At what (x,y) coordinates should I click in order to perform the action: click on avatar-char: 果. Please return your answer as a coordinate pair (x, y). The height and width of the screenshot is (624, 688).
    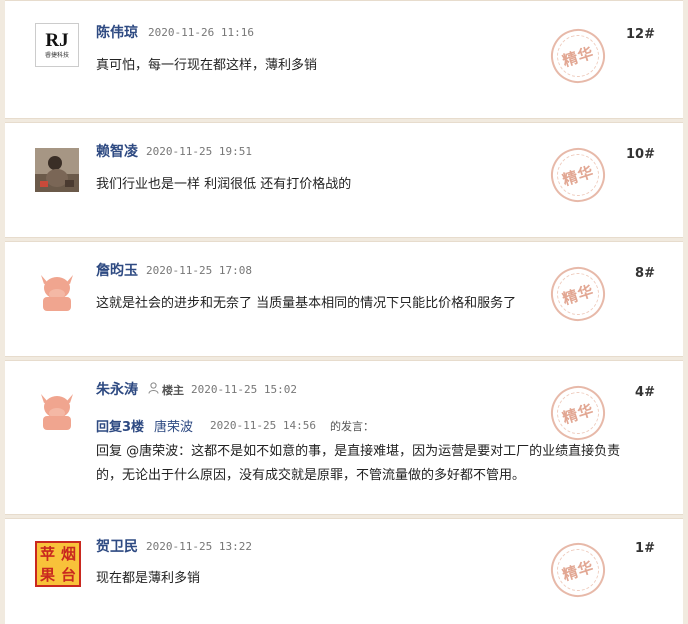
    Looking at the image, I should click on (47, 575).